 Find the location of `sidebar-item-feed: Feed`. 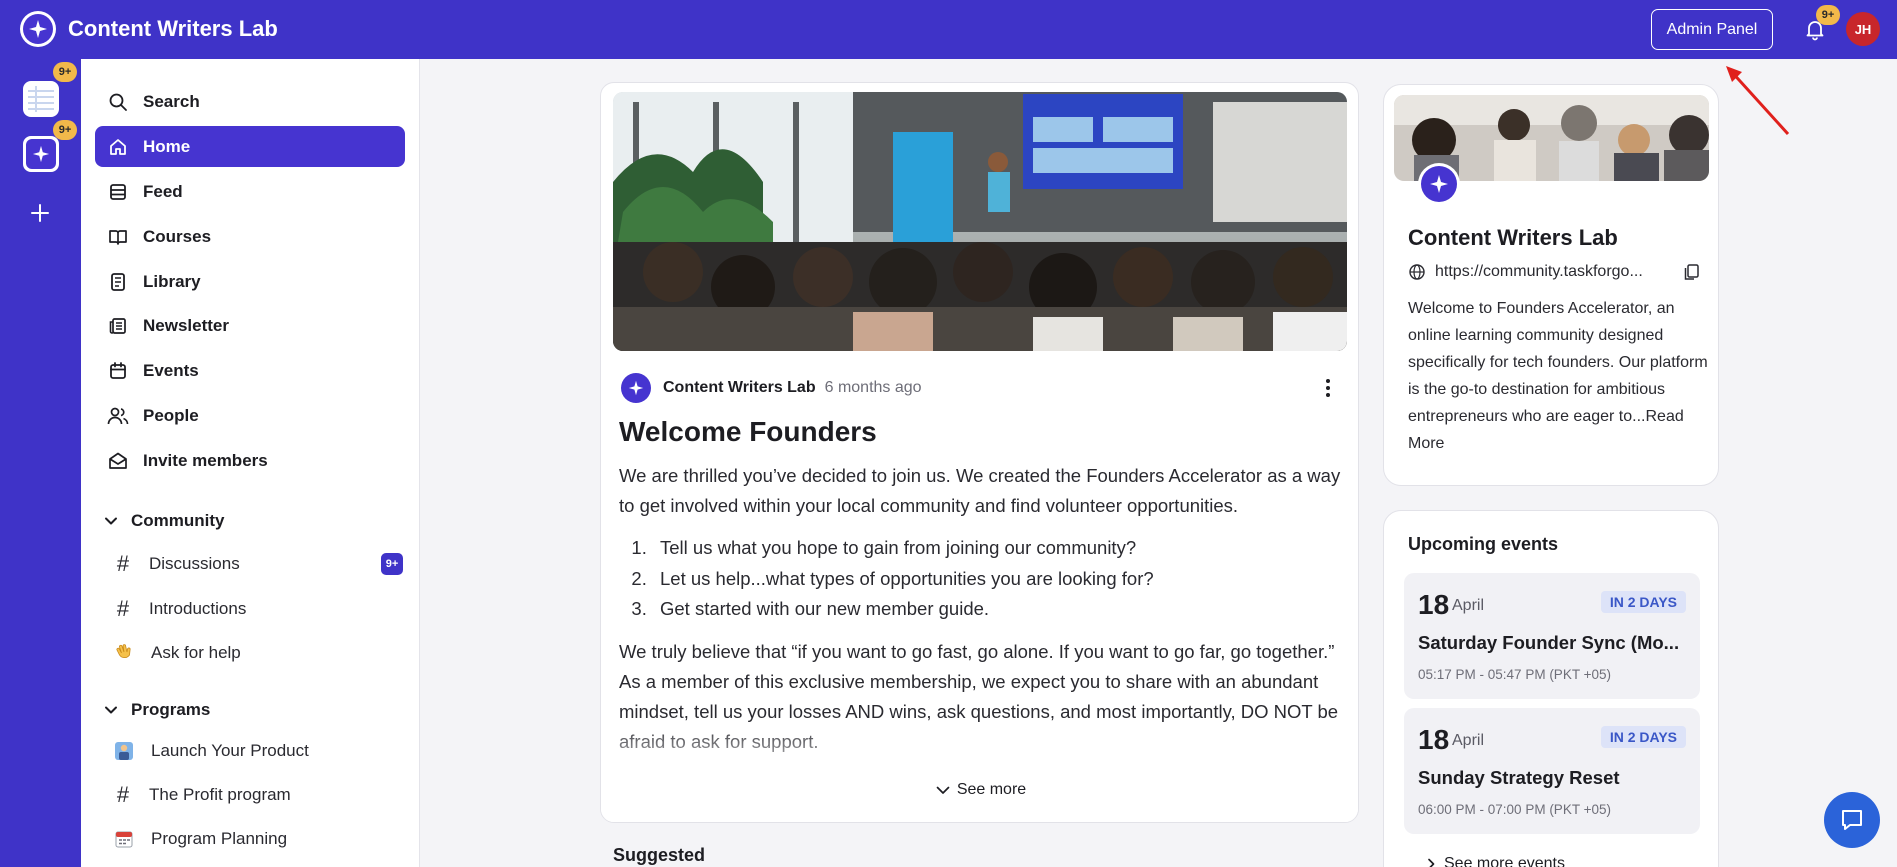

sidebar-item-feed: Feed is located at coordinates (250, 191).